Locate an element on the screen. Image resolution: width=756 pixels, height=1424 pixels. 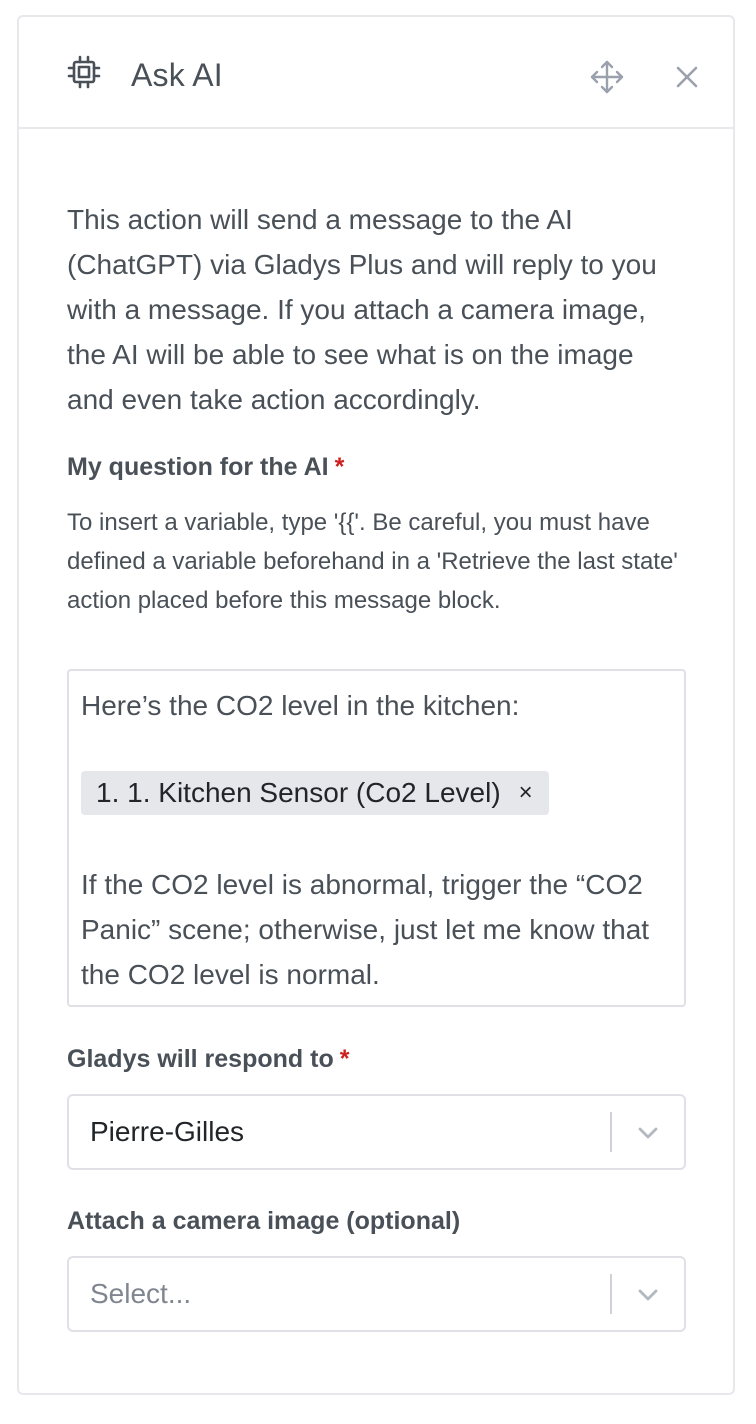
card-header: Ask AI is located at coordinates (376, 73).